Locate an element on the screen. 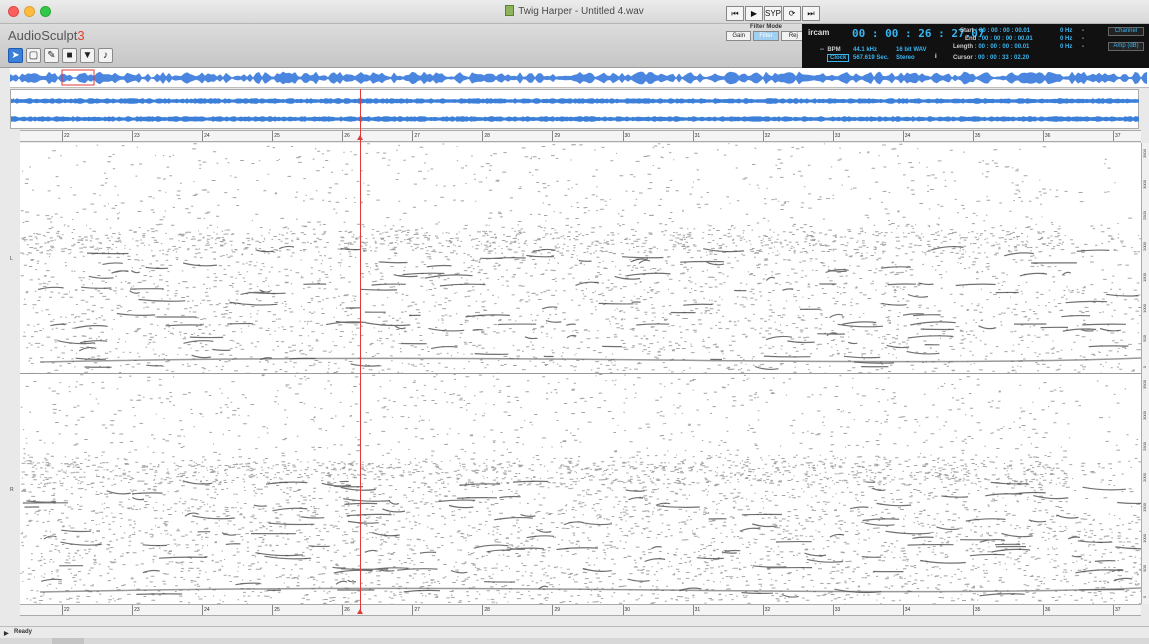 This screenshot has width=1149, height=644. info-icon: i is located at coordinates (936, 57).